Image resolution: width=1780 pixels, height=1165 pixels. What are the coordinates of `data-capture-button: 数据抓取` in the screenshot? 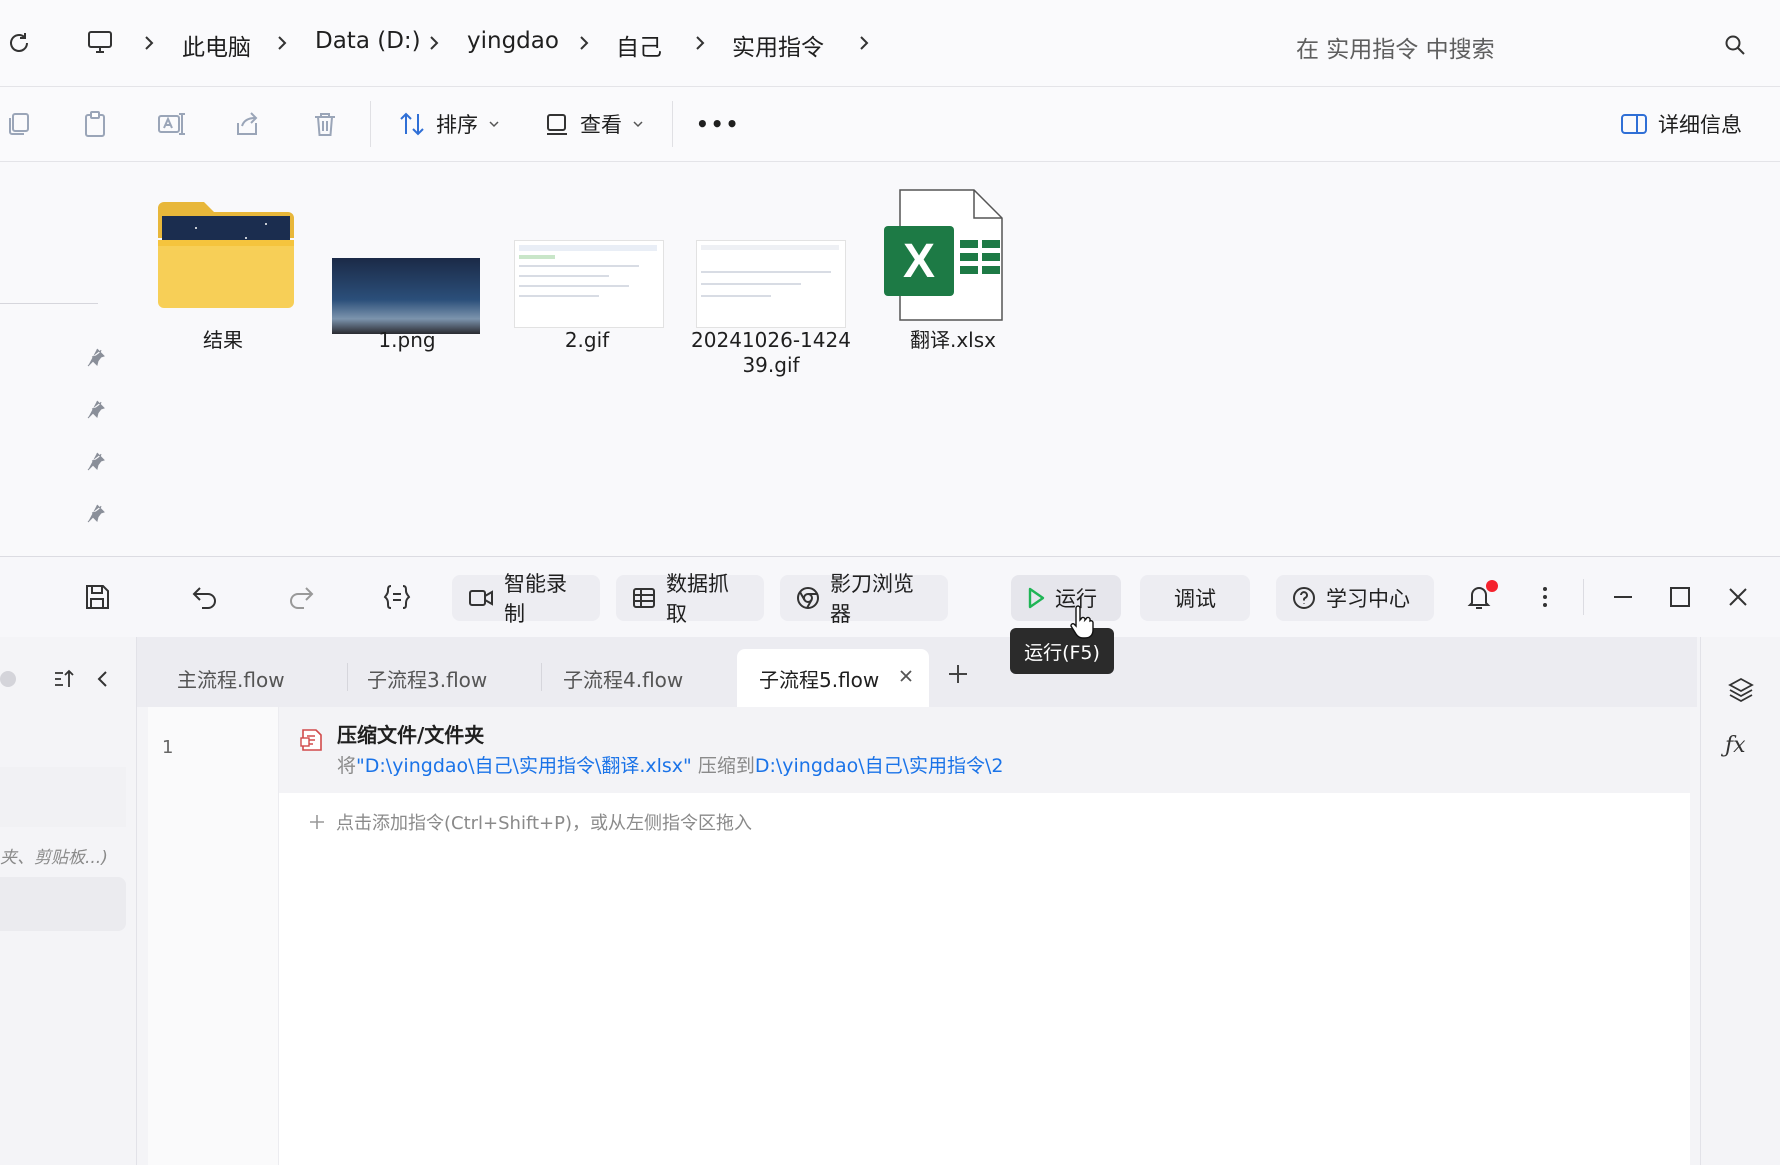 It's located at (690, 599).